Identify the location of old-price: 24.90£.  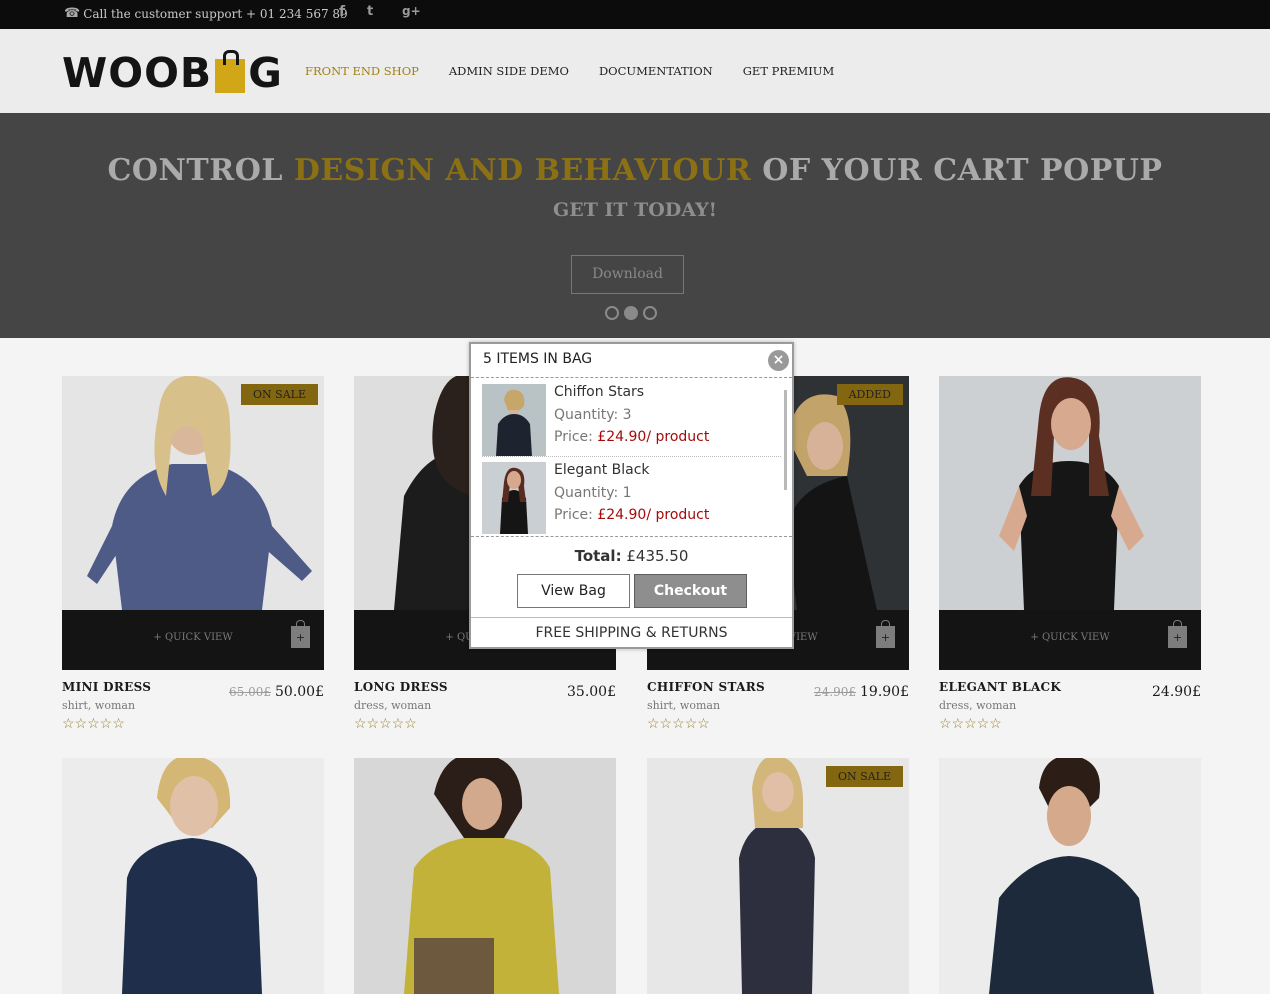
(835, 692).